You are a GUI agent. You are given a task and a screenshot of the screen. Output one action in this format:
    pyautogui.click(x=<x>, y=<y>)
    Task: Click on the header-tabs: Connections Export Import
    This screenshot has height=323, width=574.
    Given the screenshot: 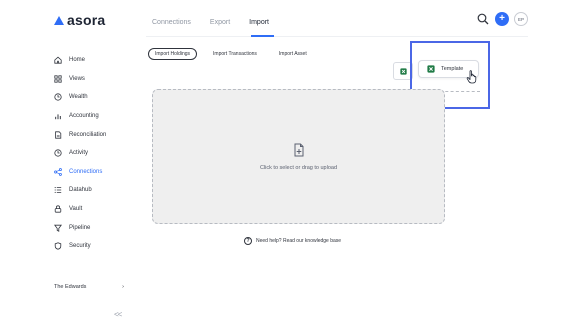 What is the action you would take?
    pyautogui.click(x=210, y=22)
    